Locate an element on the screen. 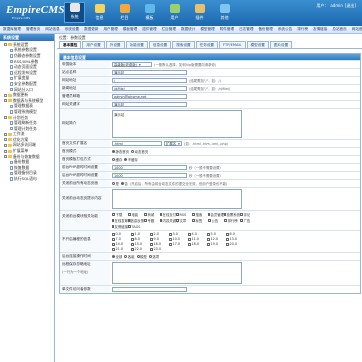 The image size is (362, 362). number-checkbox: 9.0 is located at coordinates (159, 239).